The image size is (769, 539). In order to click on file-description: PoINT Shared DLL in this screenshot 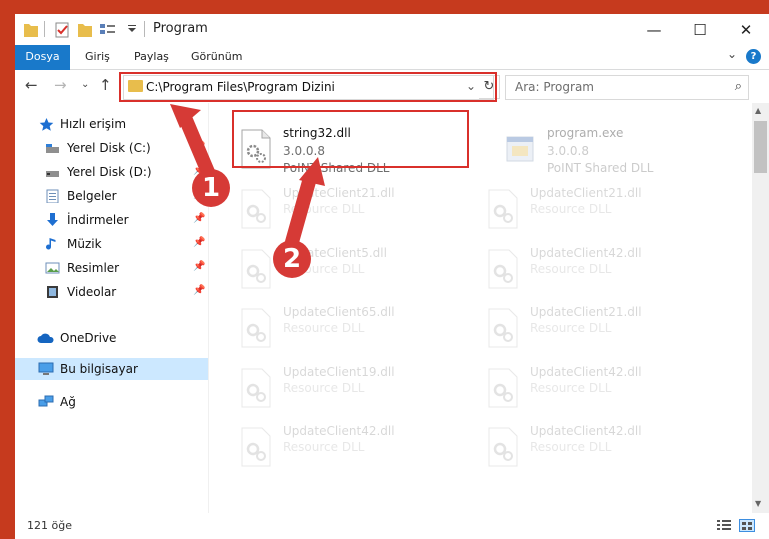, I will do `click(600, 168)`.